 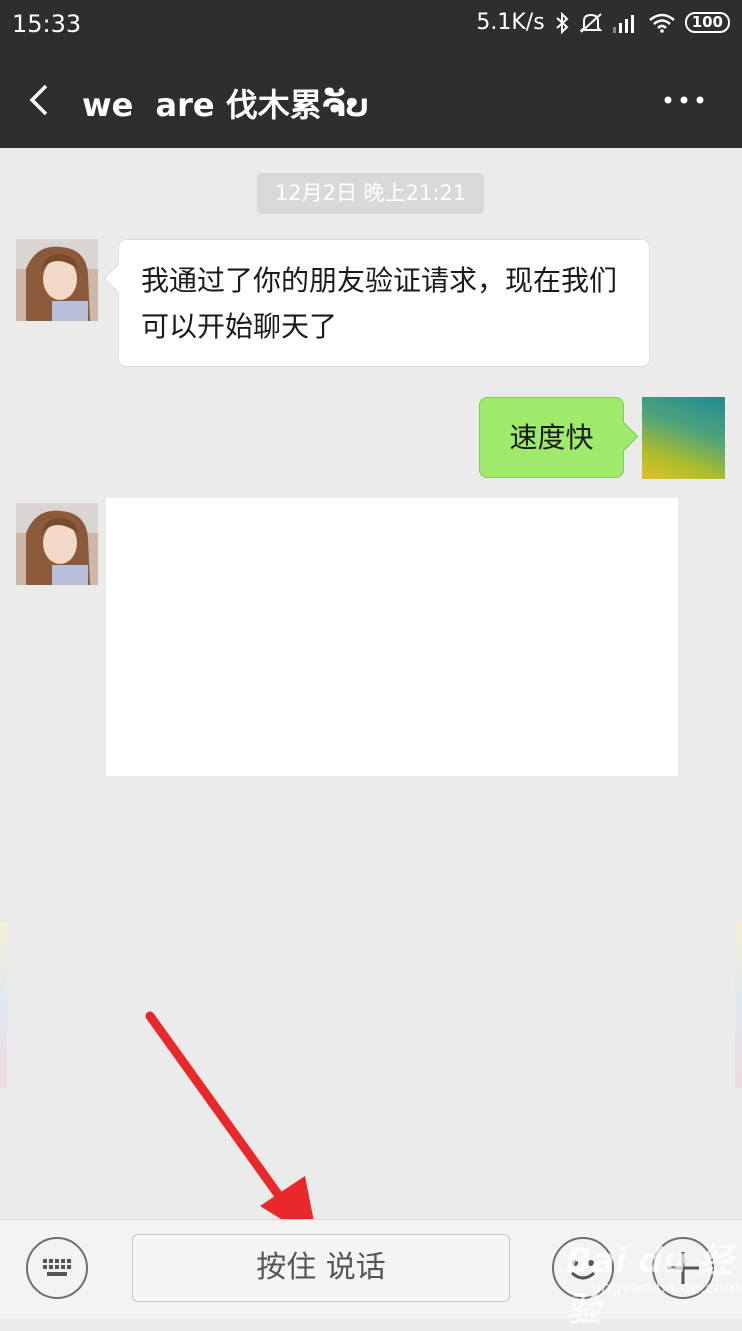 I want to click on message-timestamp: 12月2日 晚上21:21, so click(x=370, y=193).